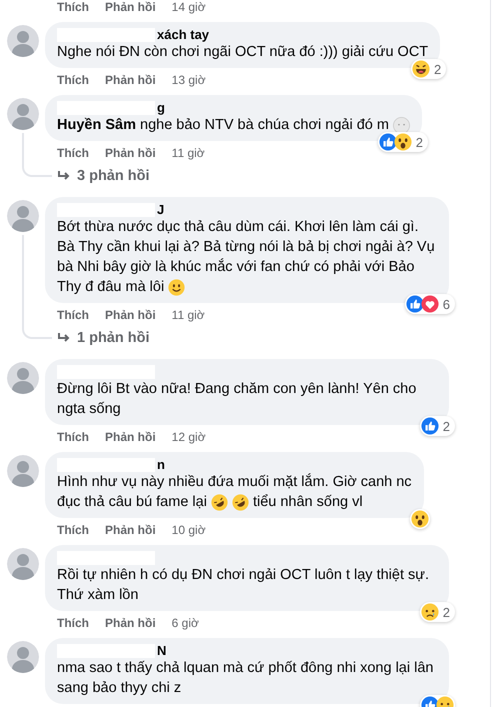  Describe the element at coordinates (113, 176) in the screenshot. I see `view-replies-link: 3 phản hồi` at that location.